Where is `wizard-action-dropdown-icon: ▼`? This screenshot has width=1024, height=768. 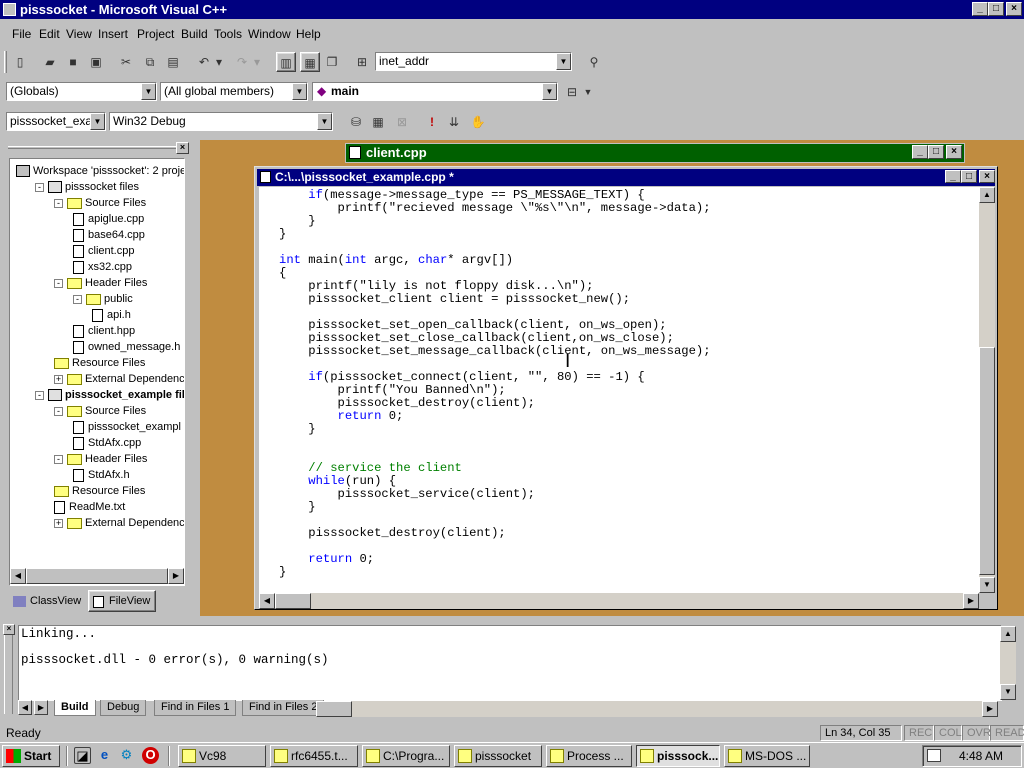 wizard-action-dropdown-icon: ▼ is located at coordinates (588, 92).